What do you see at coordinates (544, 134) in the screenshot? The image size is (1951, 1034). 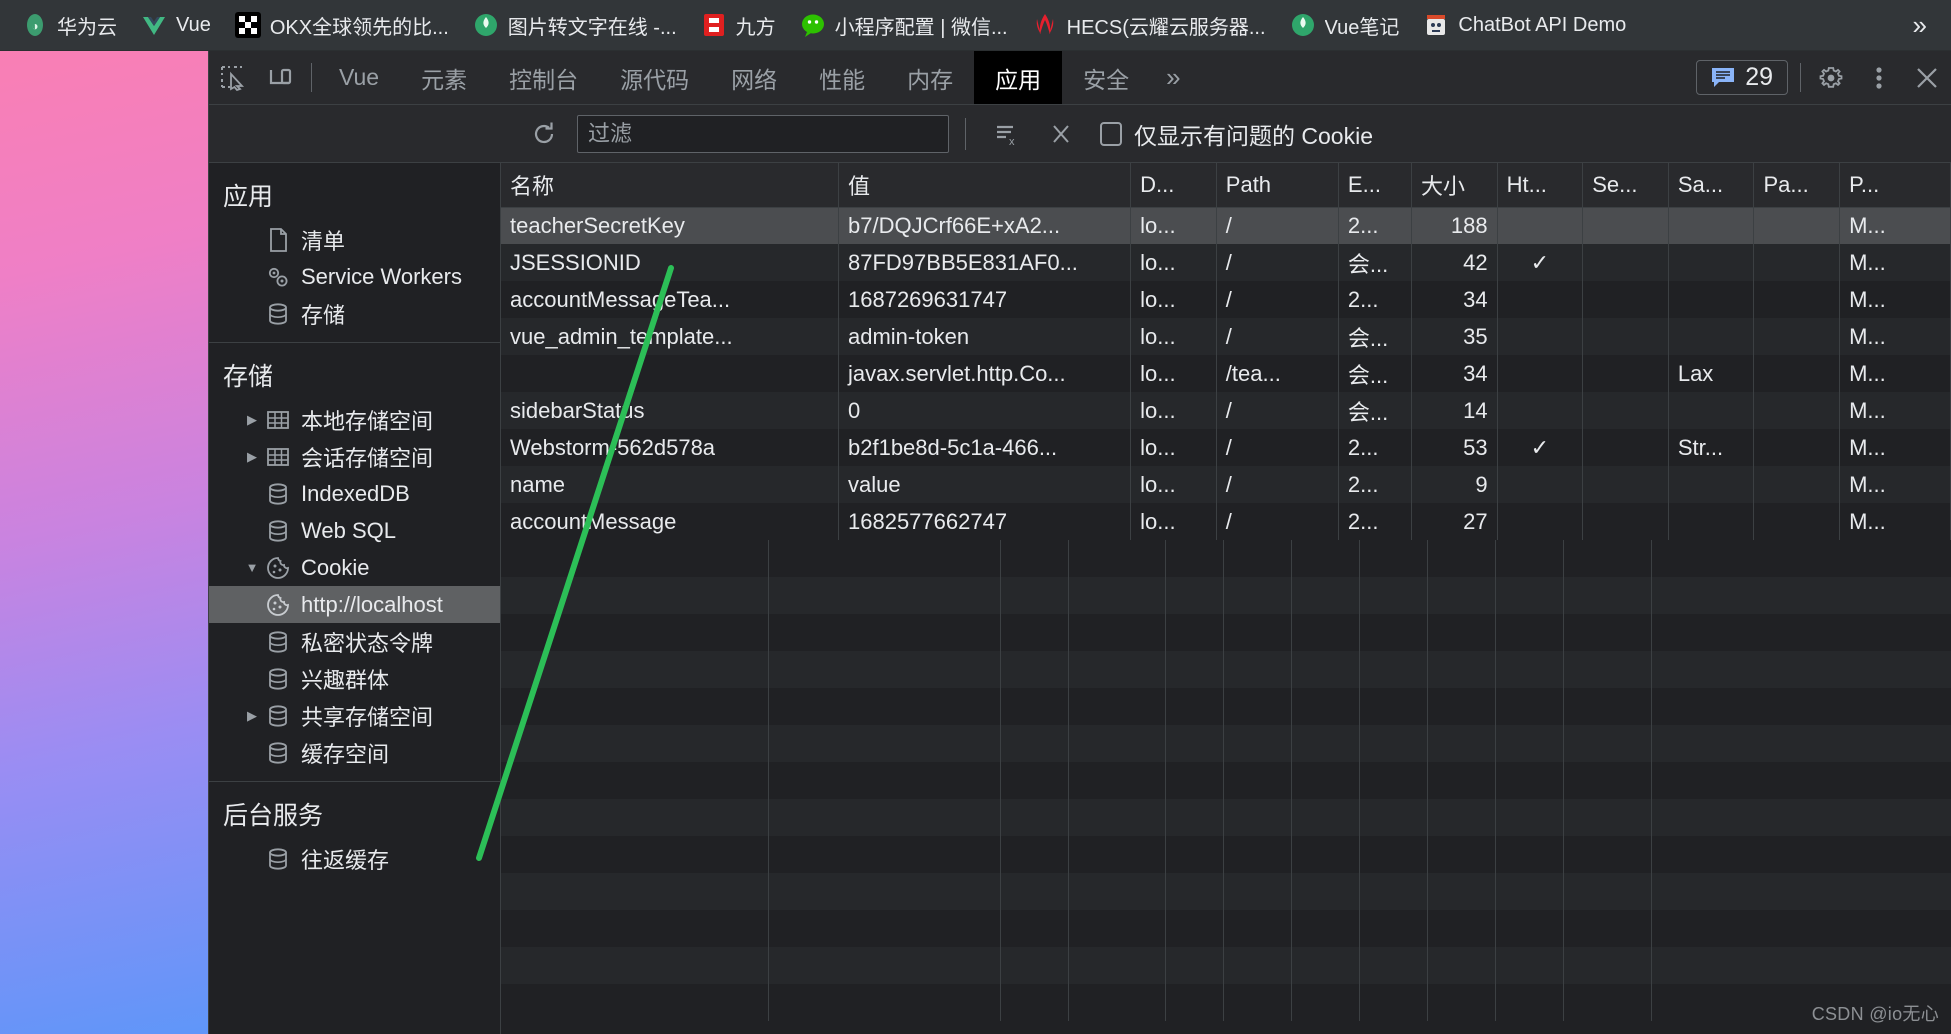 I see `refresh-cookies-button` at bounding box center [544, 134].